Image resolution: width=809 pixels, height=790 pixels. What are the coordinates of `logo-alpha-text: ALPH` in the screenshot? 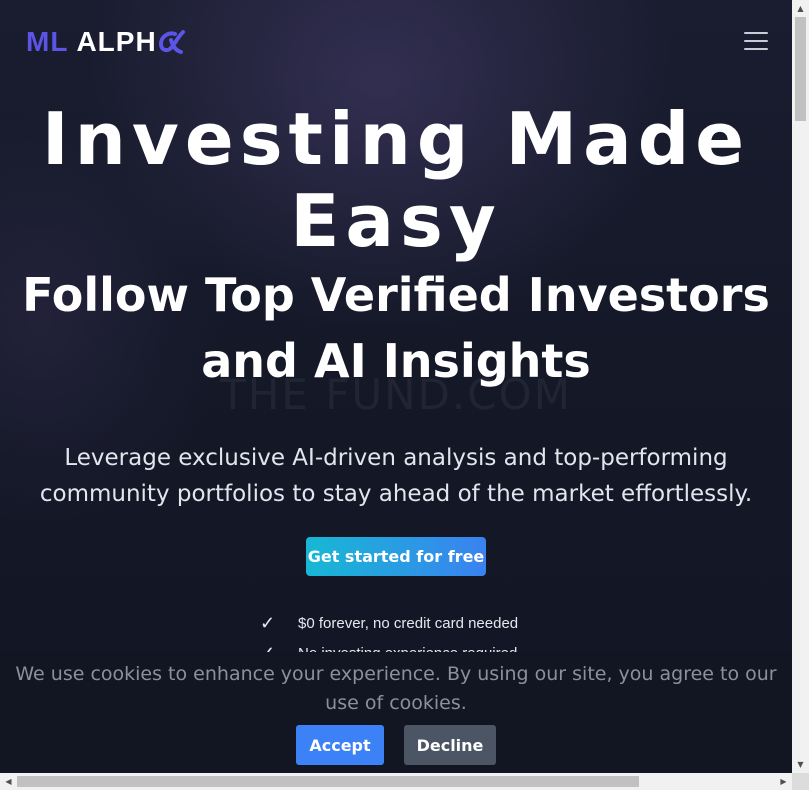 It's located at (116, 41).